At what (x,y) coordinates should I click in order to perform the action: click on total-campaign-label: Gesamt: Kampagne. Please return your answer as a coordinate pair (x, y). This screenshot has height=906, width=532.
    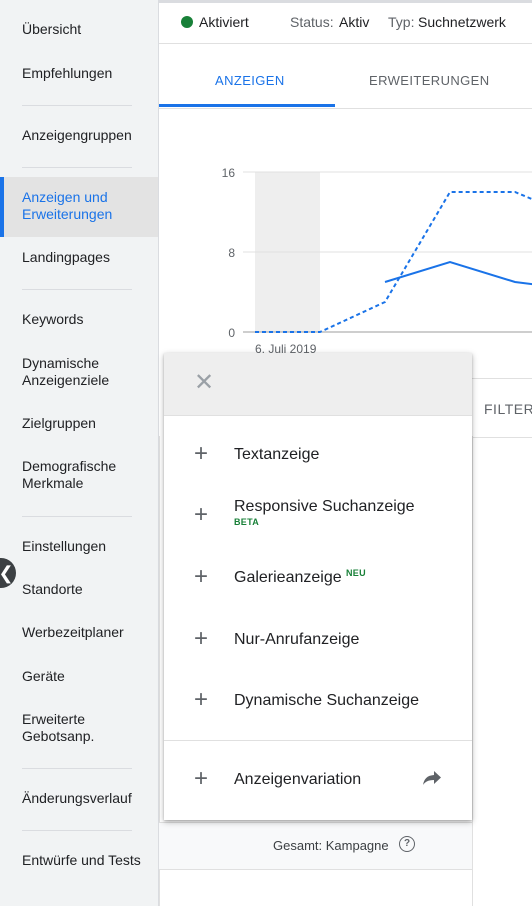
    Looking at the image, I should click on (331, 845).